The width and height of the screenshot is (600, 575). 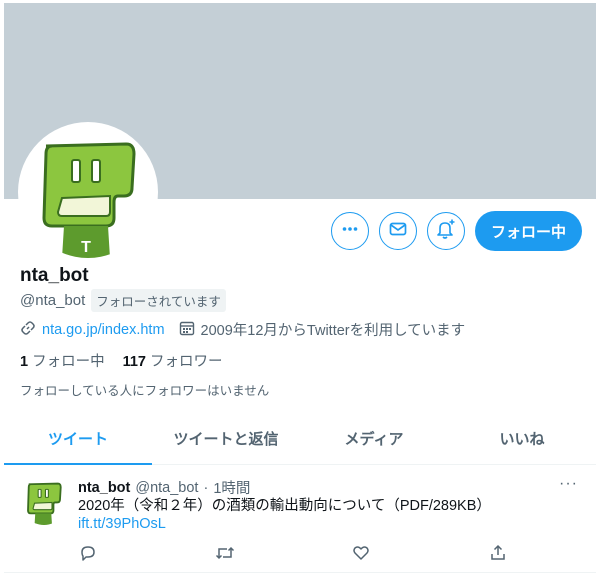 I want to click on tweet-link: ift.tt/39PhOsL, so click(x=122, y=524).